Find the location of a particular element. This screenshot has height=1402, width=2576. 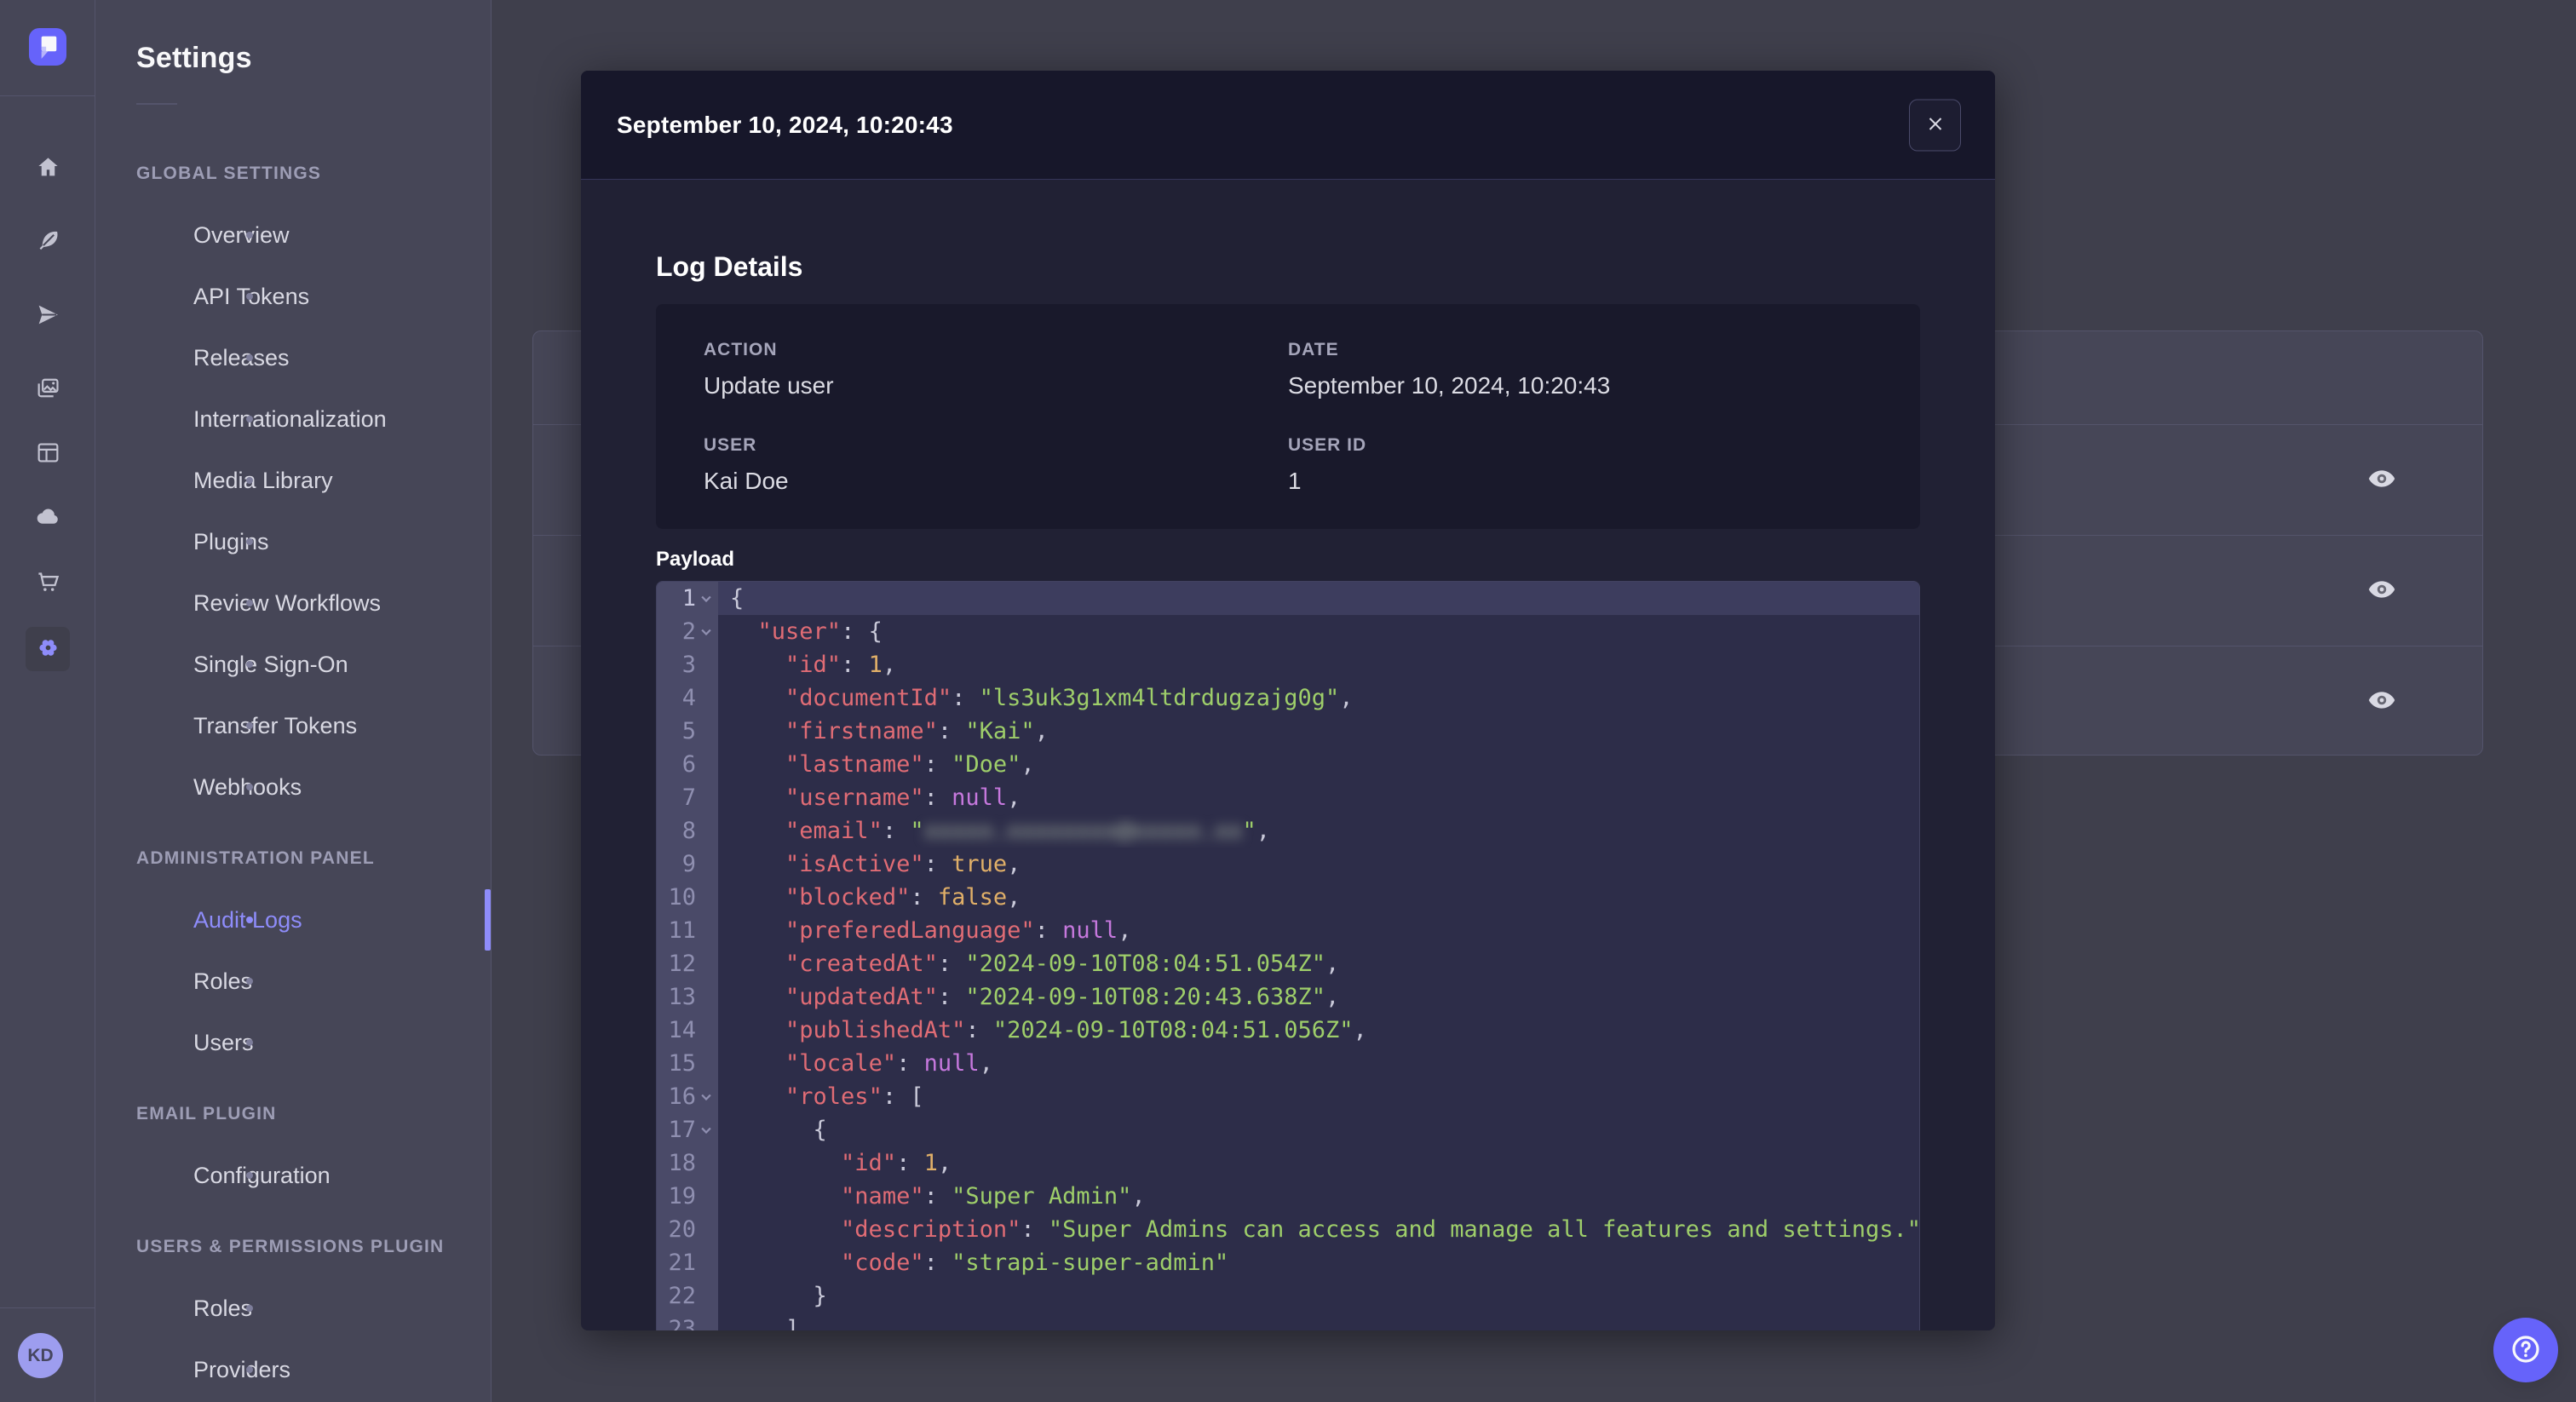

detail-field: USER Kai Doe is located at coordinates (996, 464).